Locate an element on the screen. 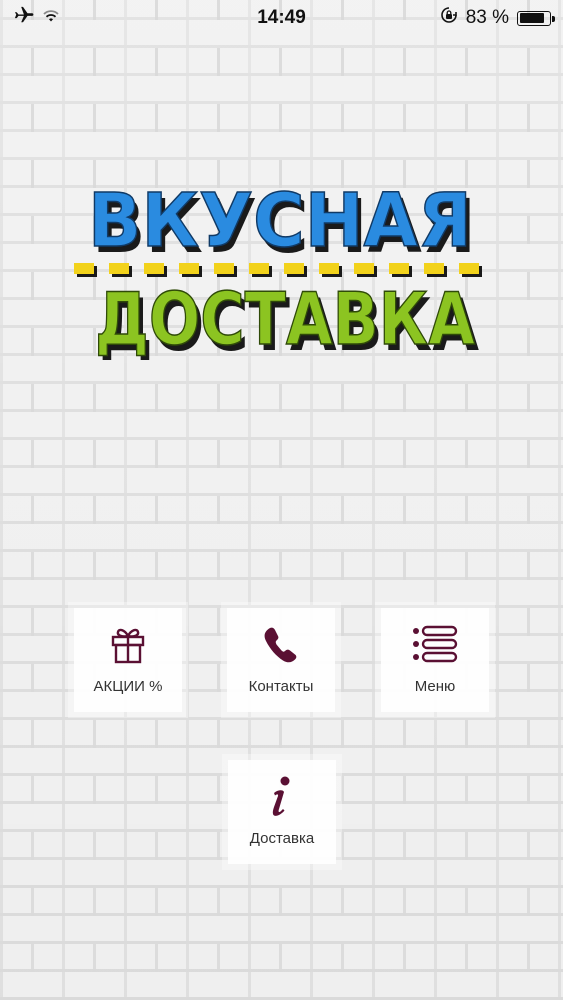  status-right: 83 % is located at coordinates (497, 18).